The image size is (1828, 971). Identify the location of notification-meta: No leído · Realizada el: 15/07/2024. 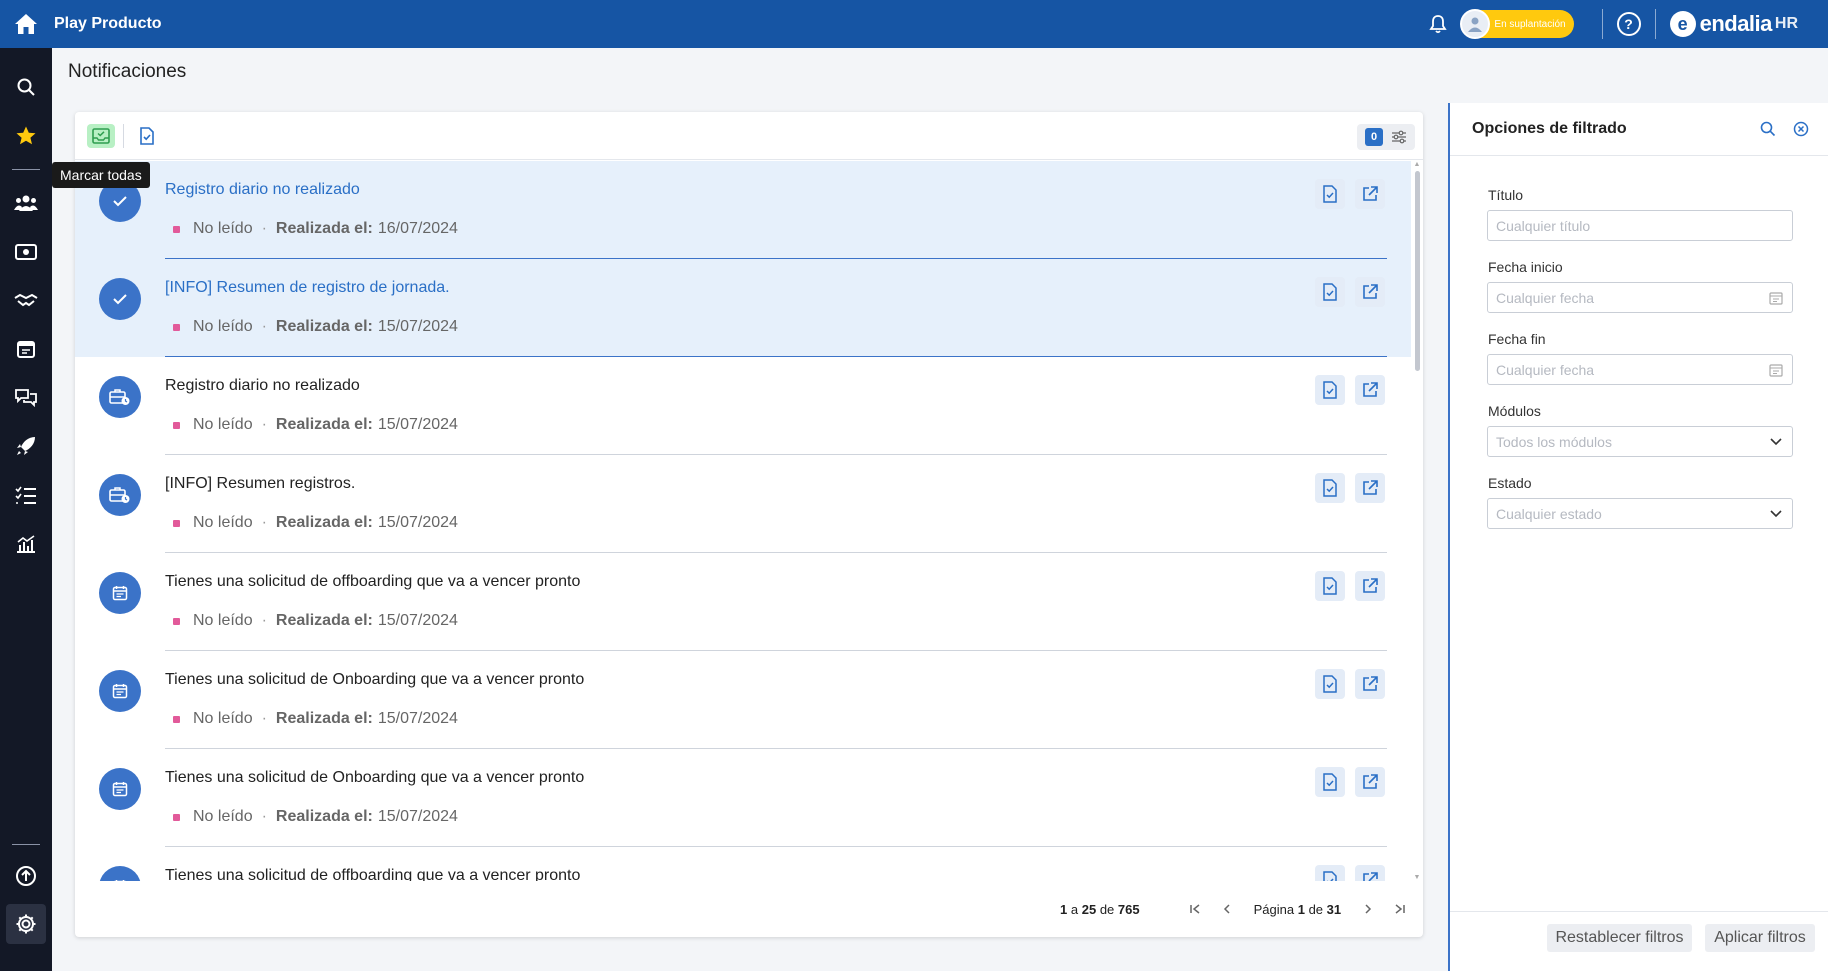
(315, 425).